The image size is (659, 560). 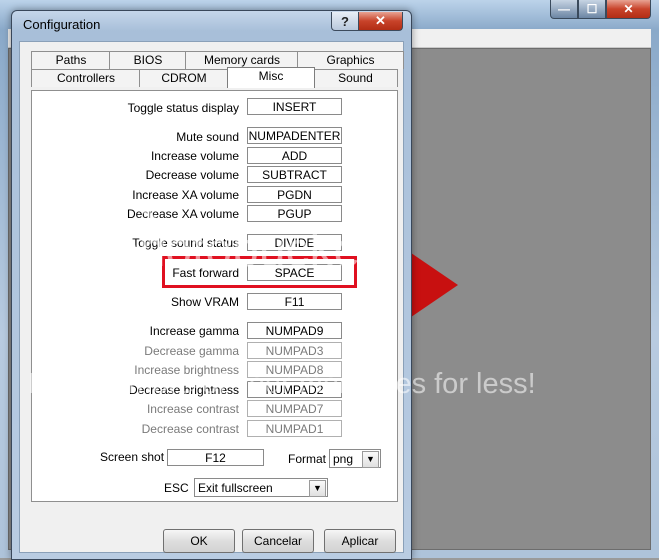 What do you see at coordinates (259, 272) in the screenshot?
I see `highlight-box` at bounding box center [259, 272].